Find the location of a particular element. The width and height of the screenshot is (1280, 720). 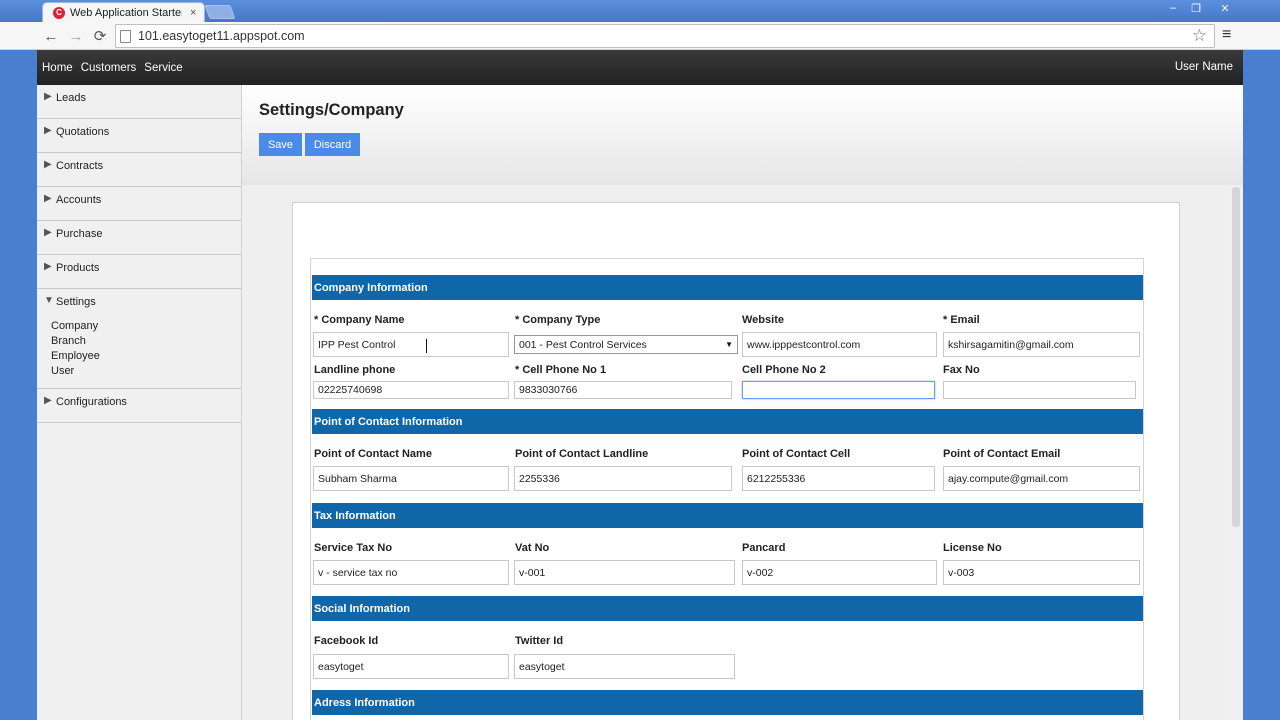

sidebar-item-label: Settings is located at coordinates (76, 302).